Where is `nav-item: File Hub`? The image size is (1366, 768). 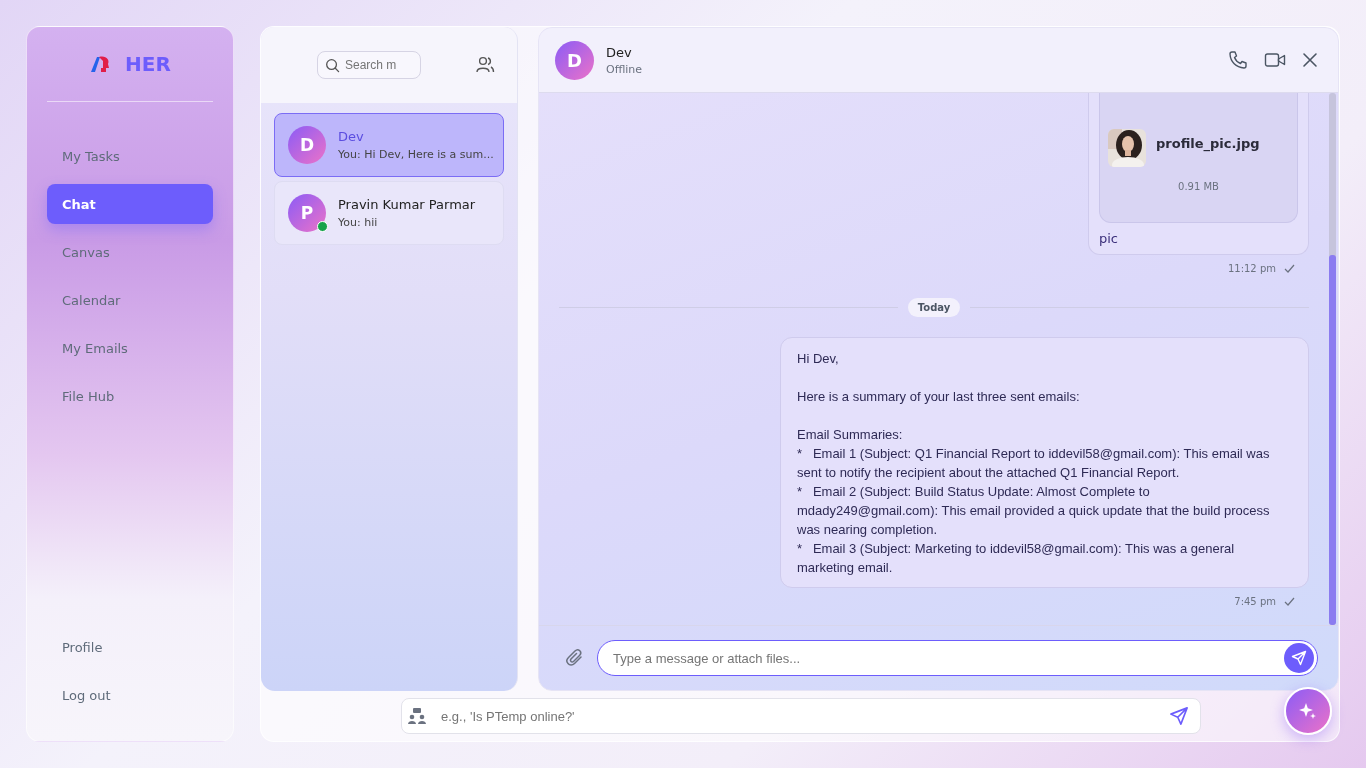
nav-item: File Hub is located at coordinates (130, 396).